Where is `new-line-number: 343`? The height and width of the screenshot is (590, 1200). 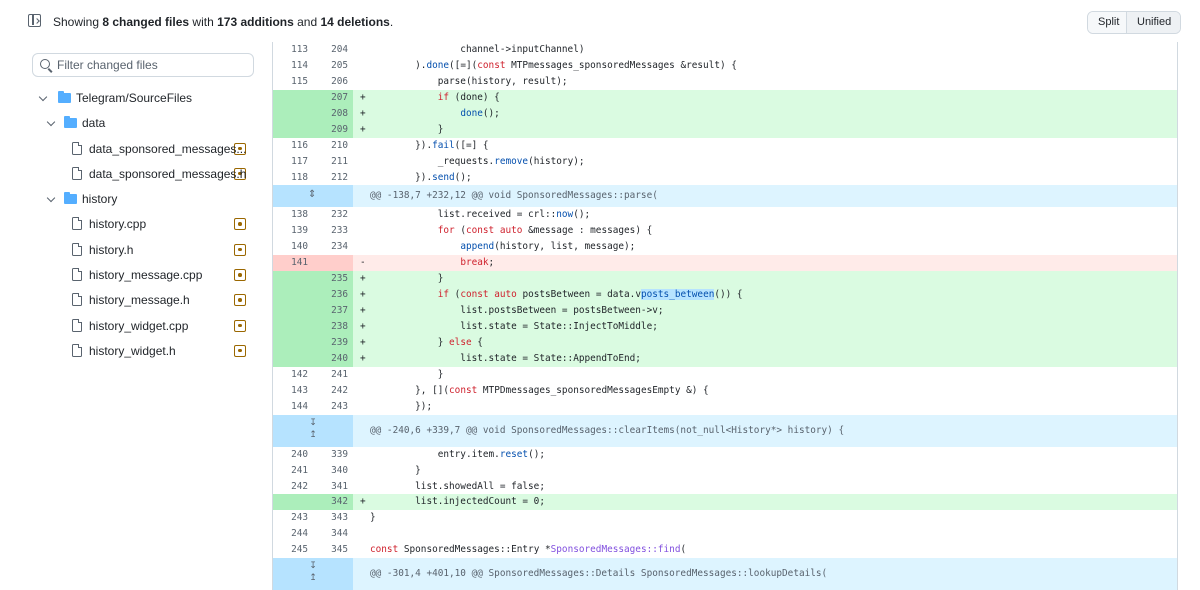
new-line-number: 343 is located at coordinates (333, 518).